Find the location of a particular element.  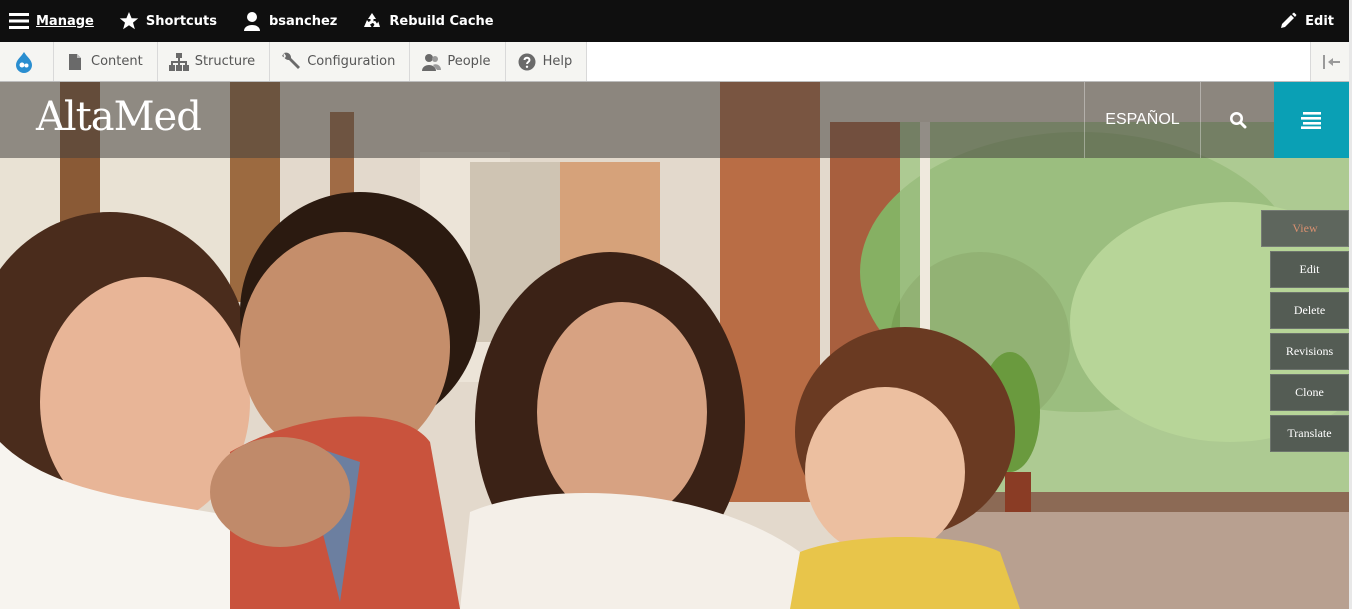

tab-configuration-label: Configuration is located at coordinates (351, 61).